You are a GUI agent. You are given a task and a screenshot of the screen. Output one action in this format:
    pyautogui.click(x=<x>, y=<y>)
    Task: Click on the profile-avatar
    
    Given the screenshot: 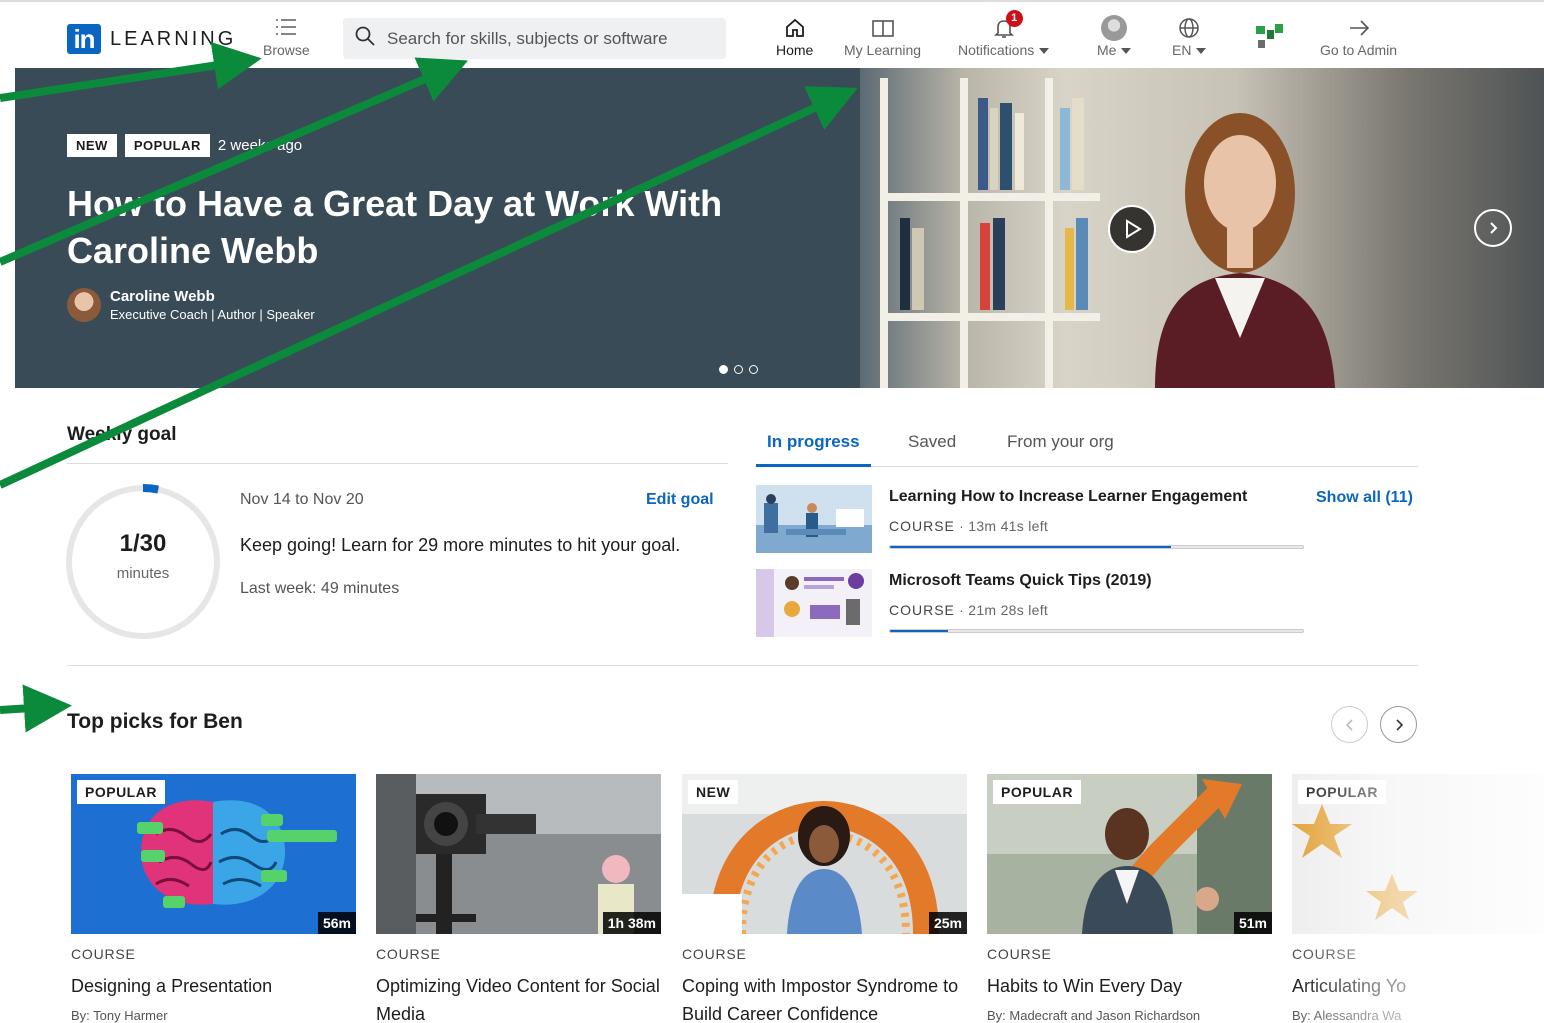 What is the action you would take?
    pyautogui.click(x=1114, y=28)
    